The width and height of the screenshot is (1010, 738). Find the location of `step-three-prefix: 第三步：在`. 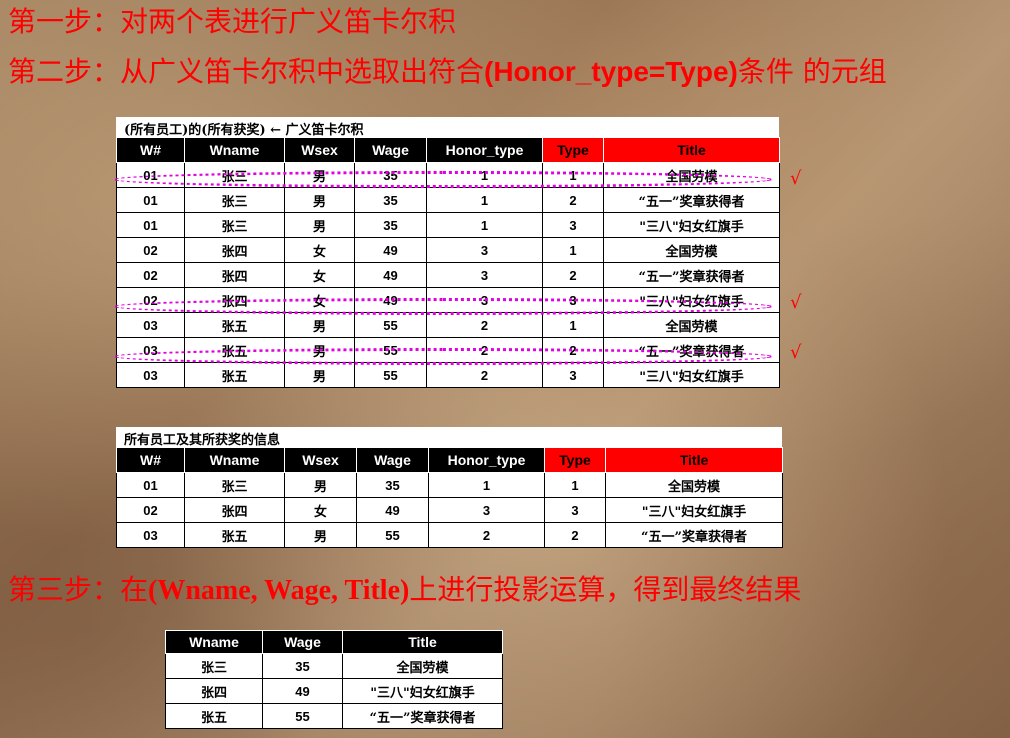

step-three-prefix: 第三步：在 is located at coordinates (78, 589).